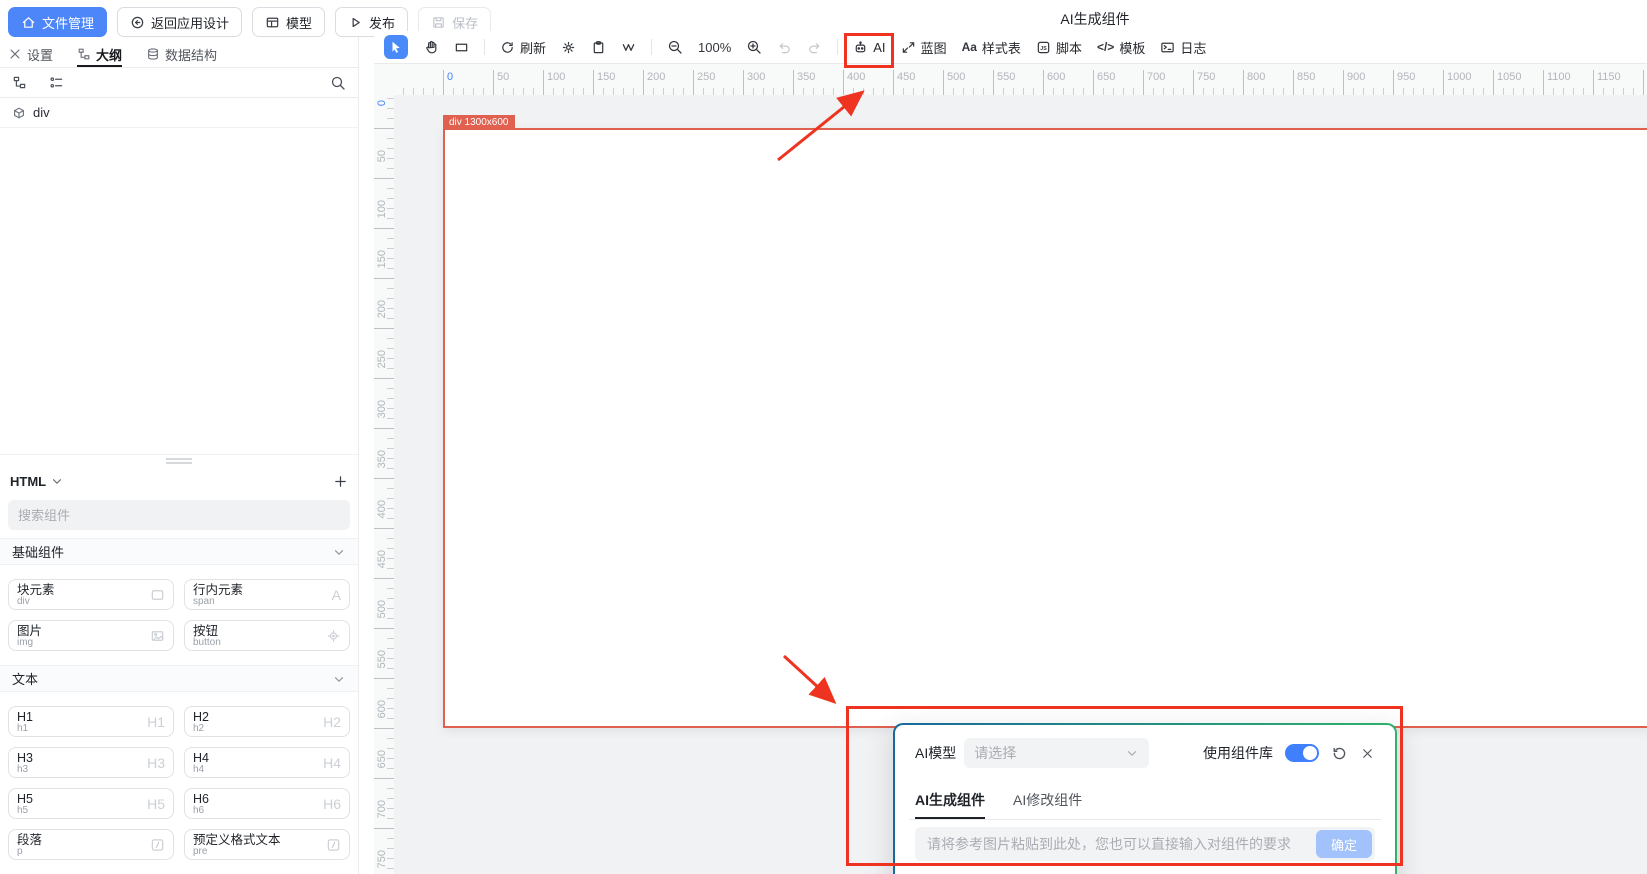 This screenshot has height=874, width=1647. I want to click on redo-button, so click(814, 47).